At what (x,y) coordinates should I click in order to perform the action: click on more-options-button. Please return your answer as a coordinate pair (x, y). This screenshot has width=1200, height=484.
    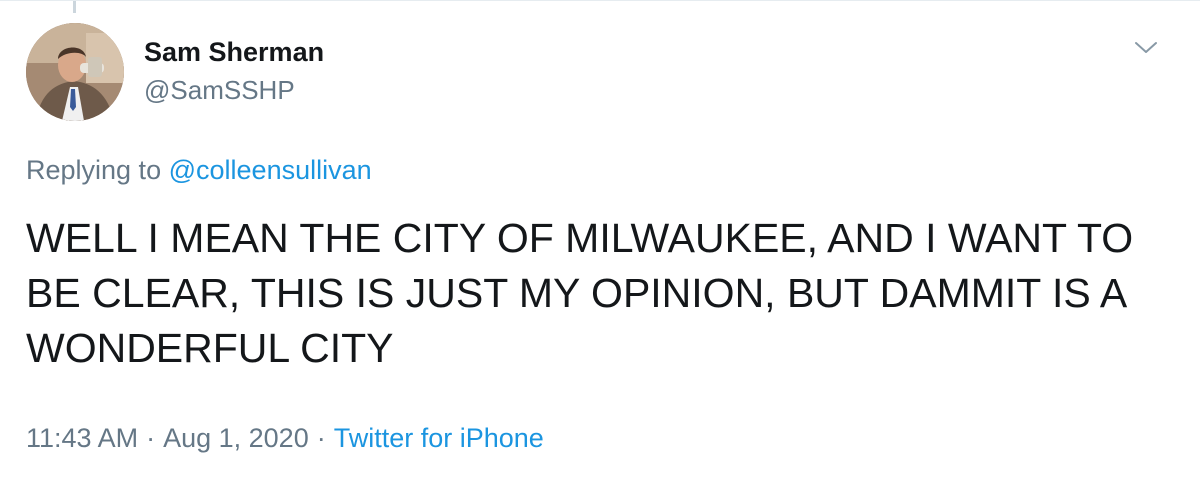
    Looking at the image, I should click on (1146, 48).